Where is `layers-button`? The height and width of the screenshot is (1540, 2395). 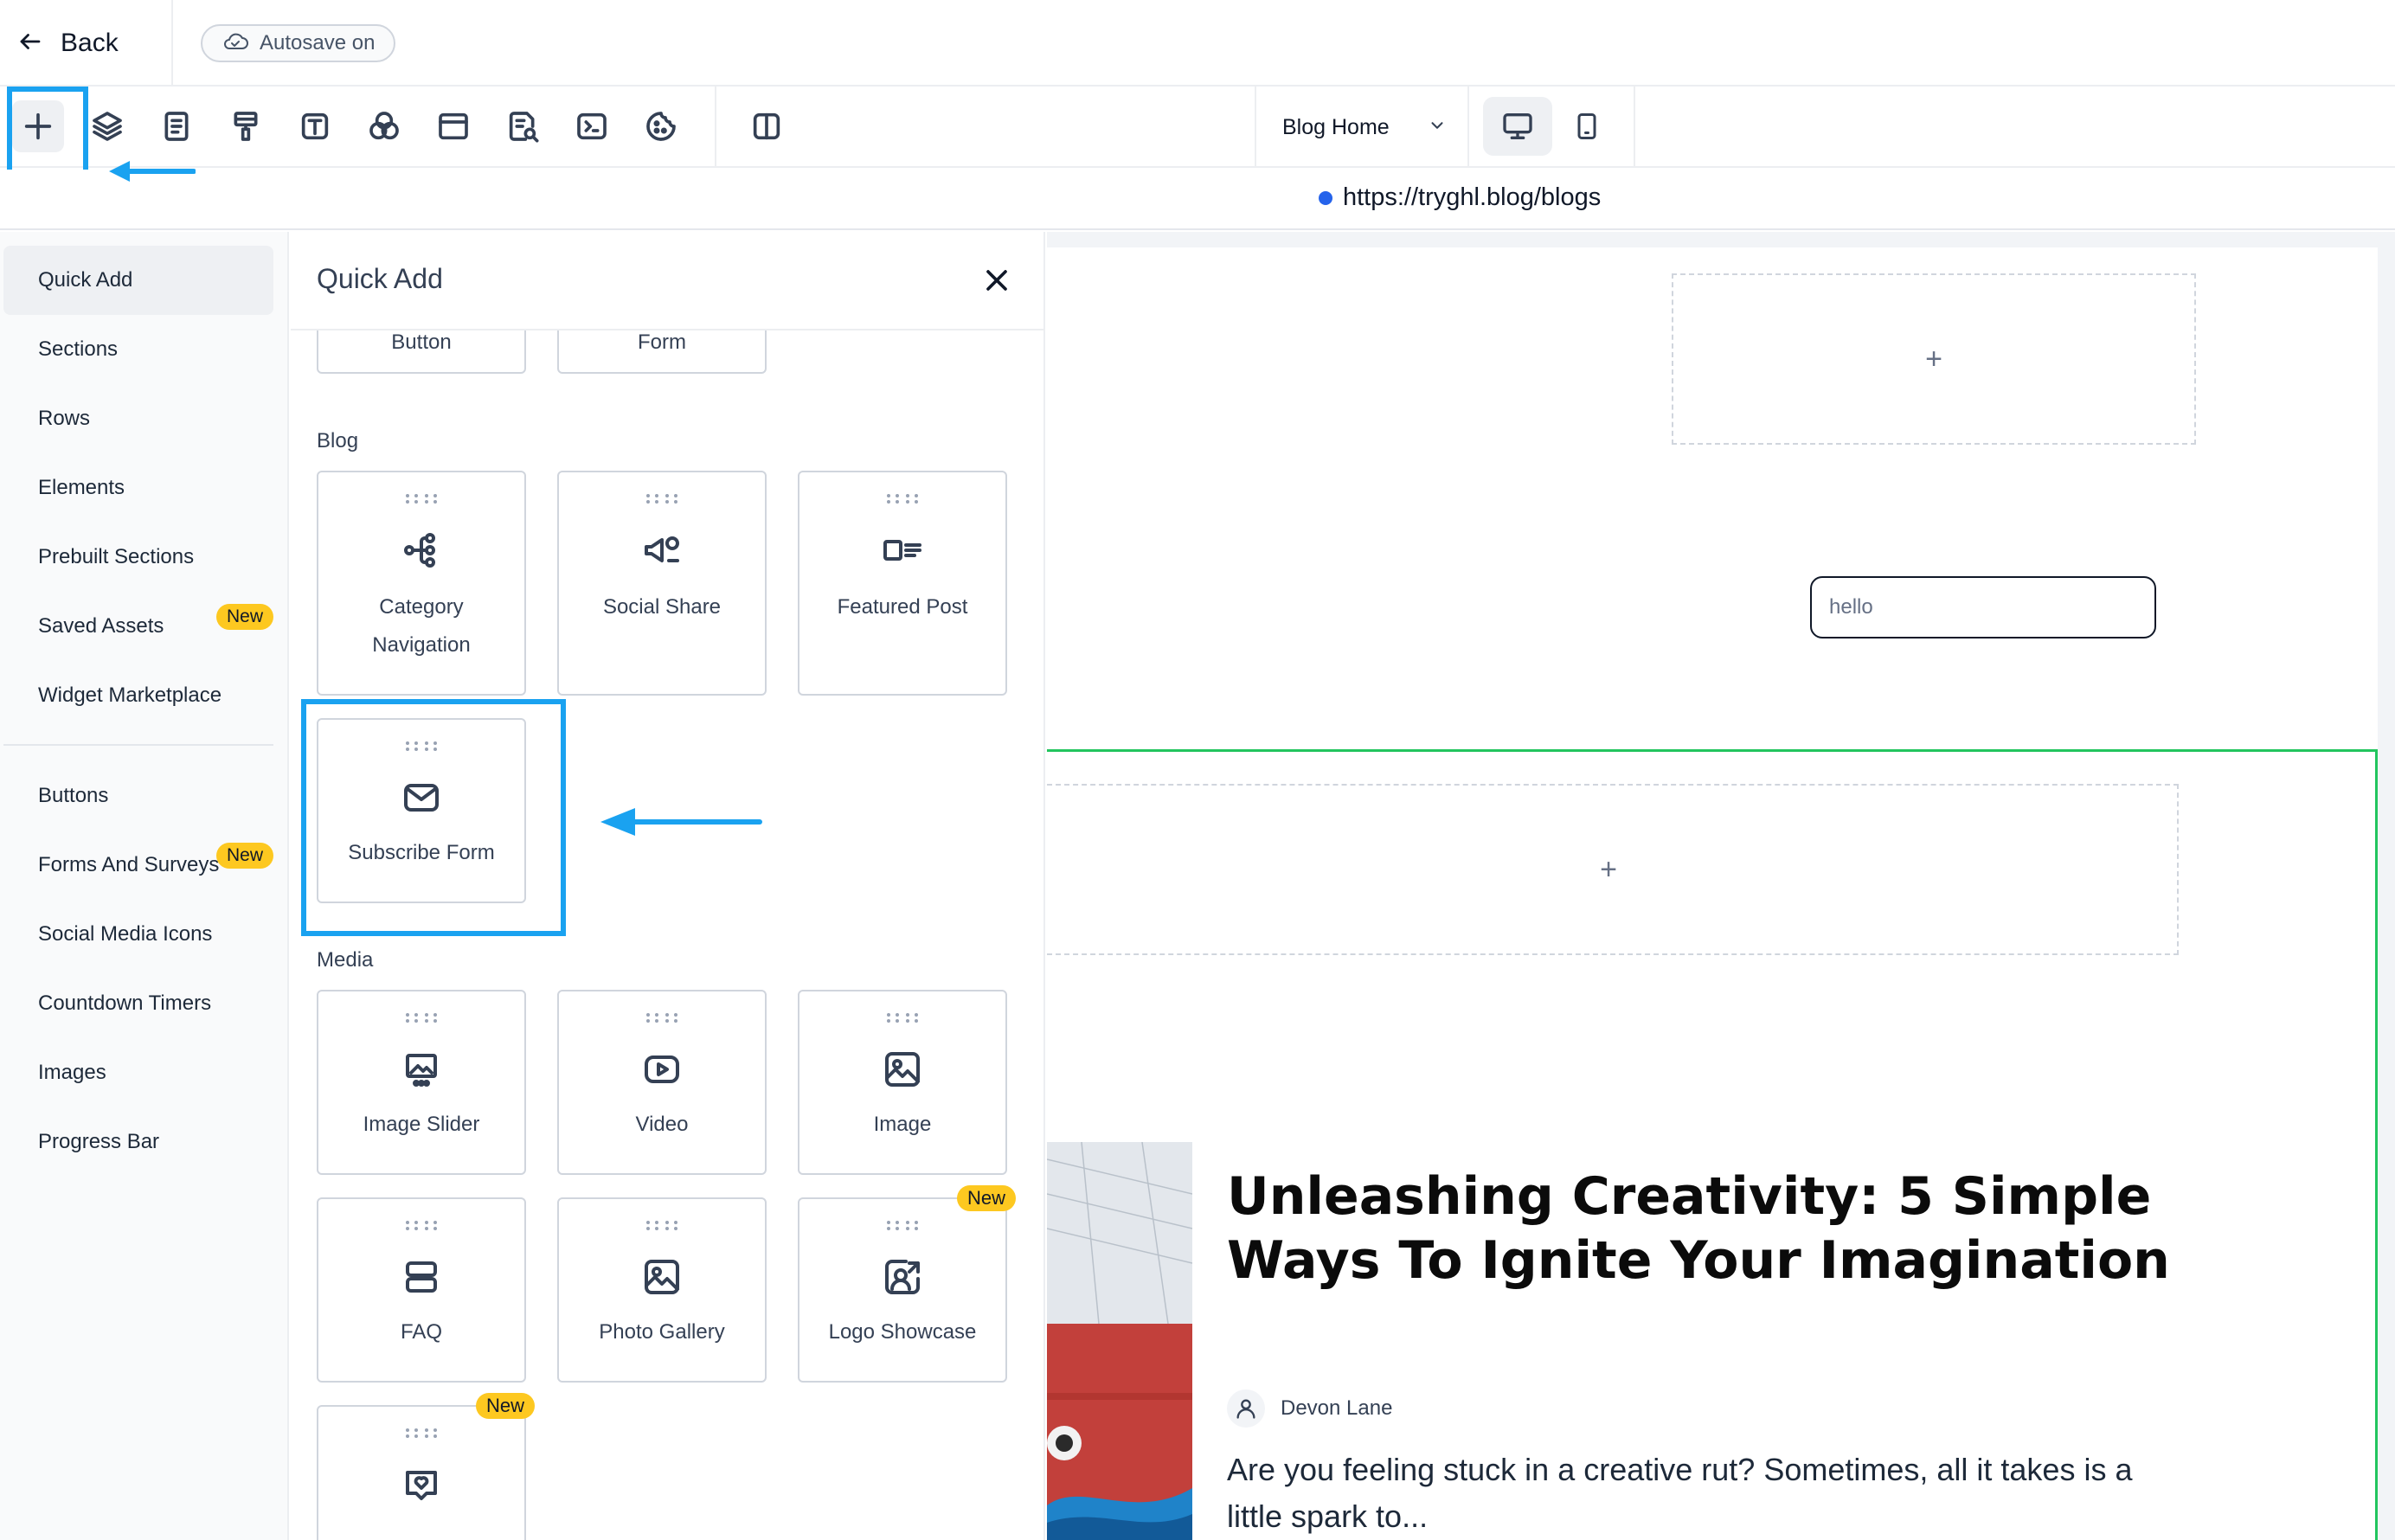 layers-button is located at coordinates (107, 126).